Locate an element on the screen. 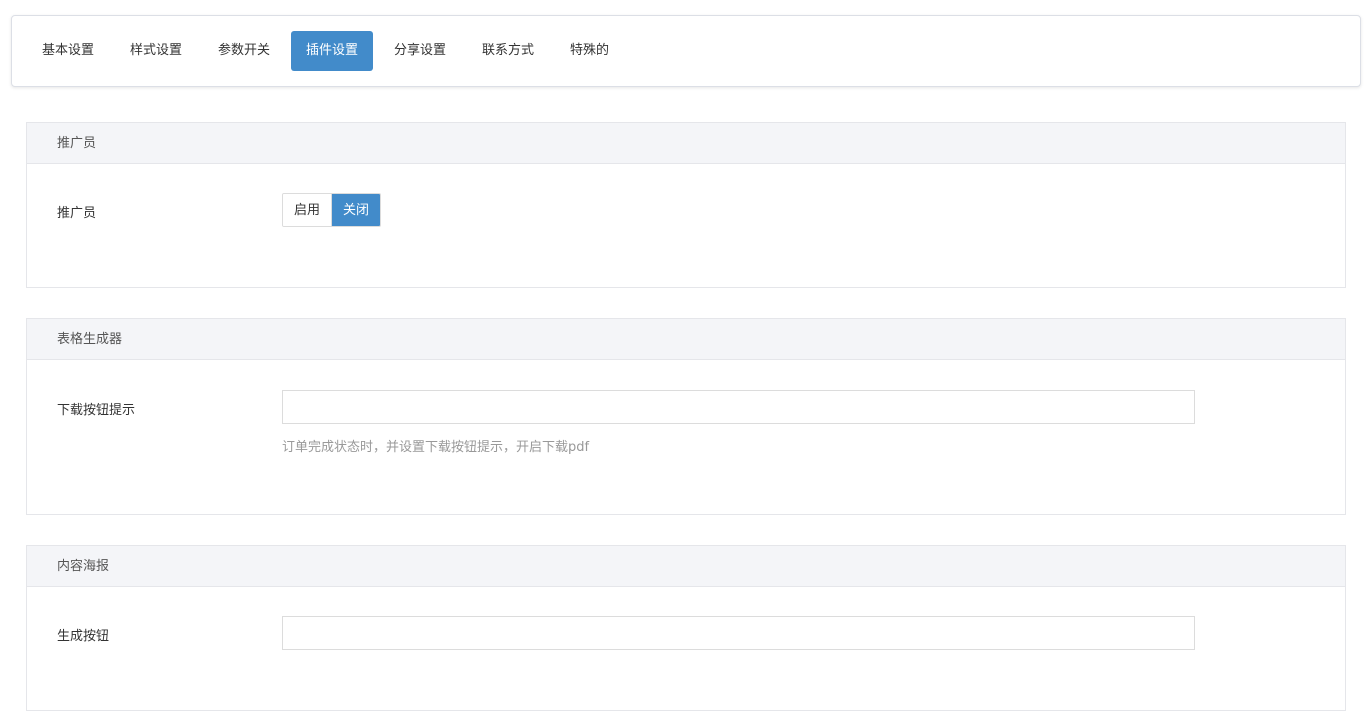 The width and height of the screenshot is (1370, 726). promoter-panel-heading: 推广员 is located at coordinates (686, 143).